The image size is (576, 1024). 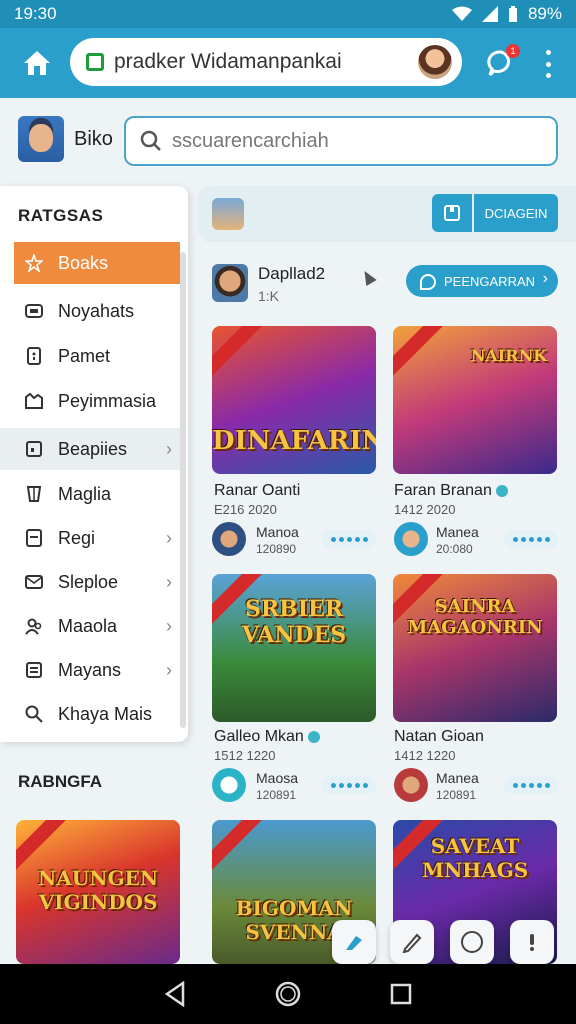 I want to click on sidebar-item-boaks: Boaks, so click(x=97, y=263).